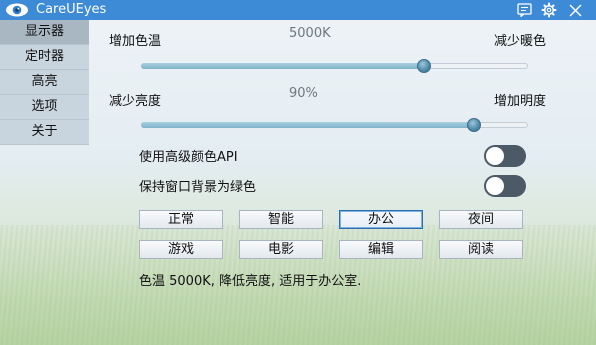 The image size is (596, 345). What do you see at coordinates (250, 281) in the screenshot?
I see `status-description: 色温 5000K, 降低亮度, 适用于办公室.` at bounding box center [250, 281].